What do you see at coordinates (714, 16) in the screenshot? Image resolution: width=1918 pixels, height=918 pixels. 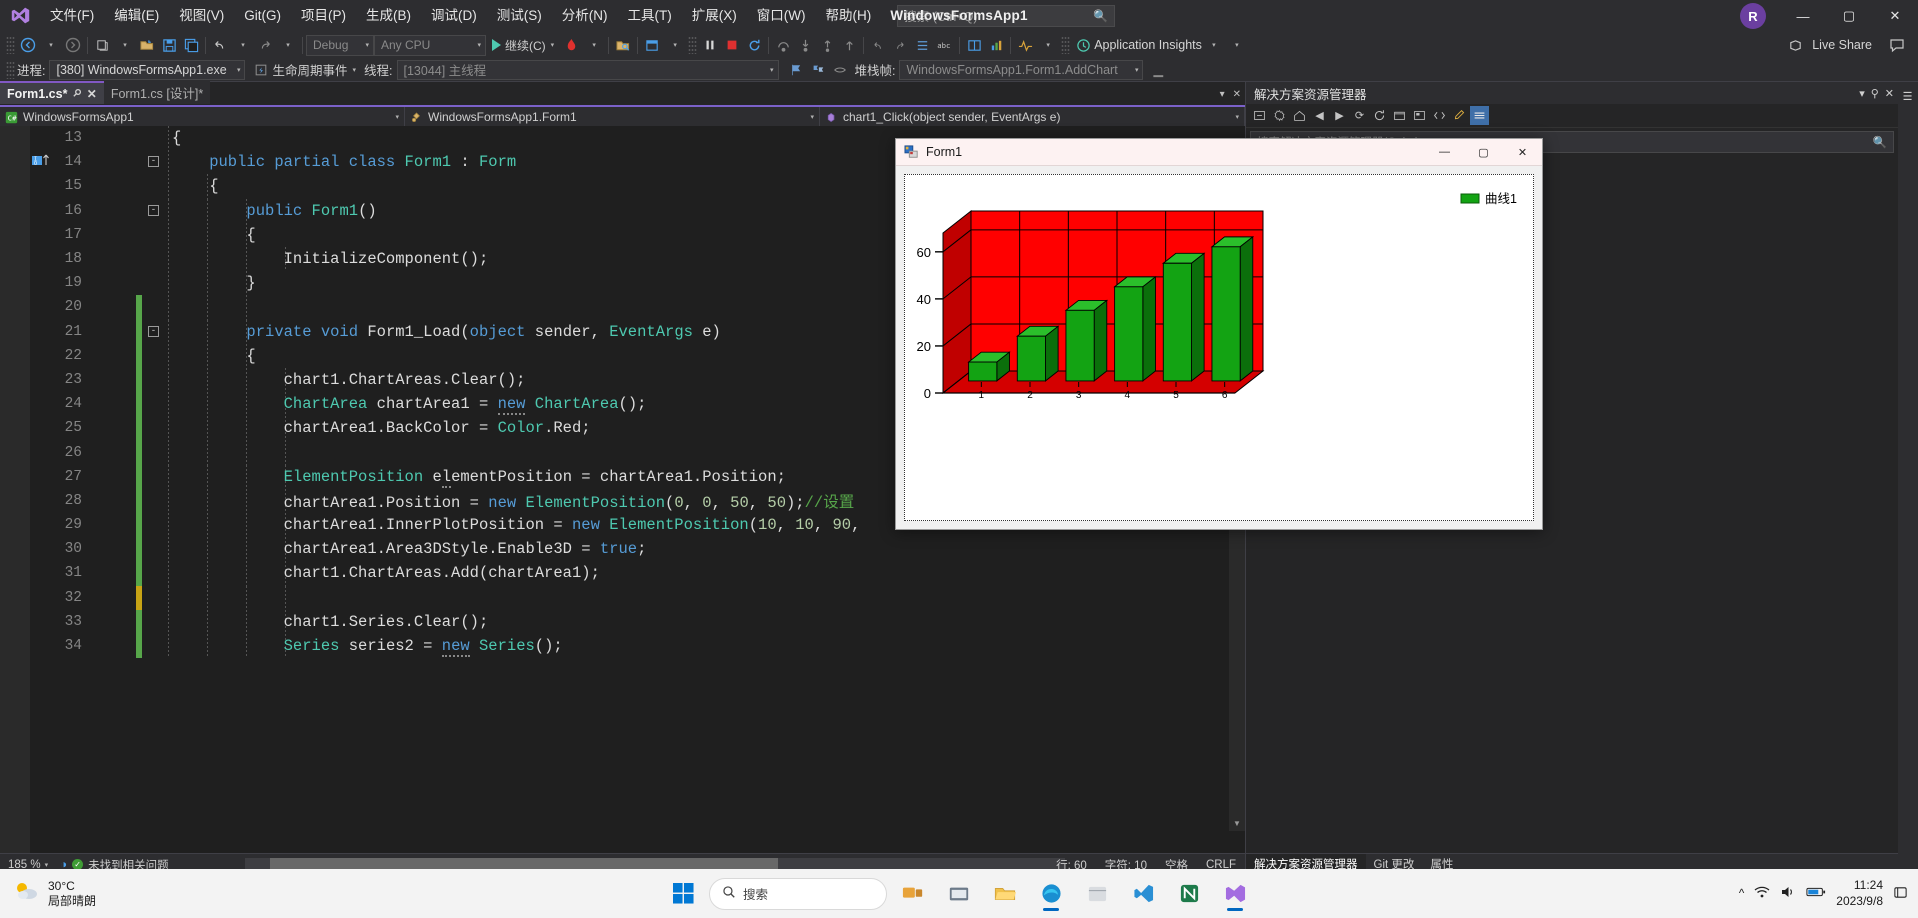 I see `menu-extensions: 扩展(X)` at bounding box center [714, 16].